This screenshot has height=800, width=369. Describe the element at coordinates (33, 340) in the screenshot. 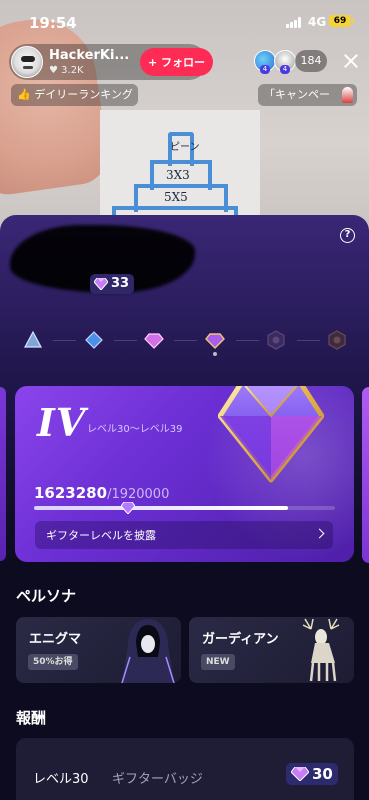

I see `tier-1-icon` at that location.